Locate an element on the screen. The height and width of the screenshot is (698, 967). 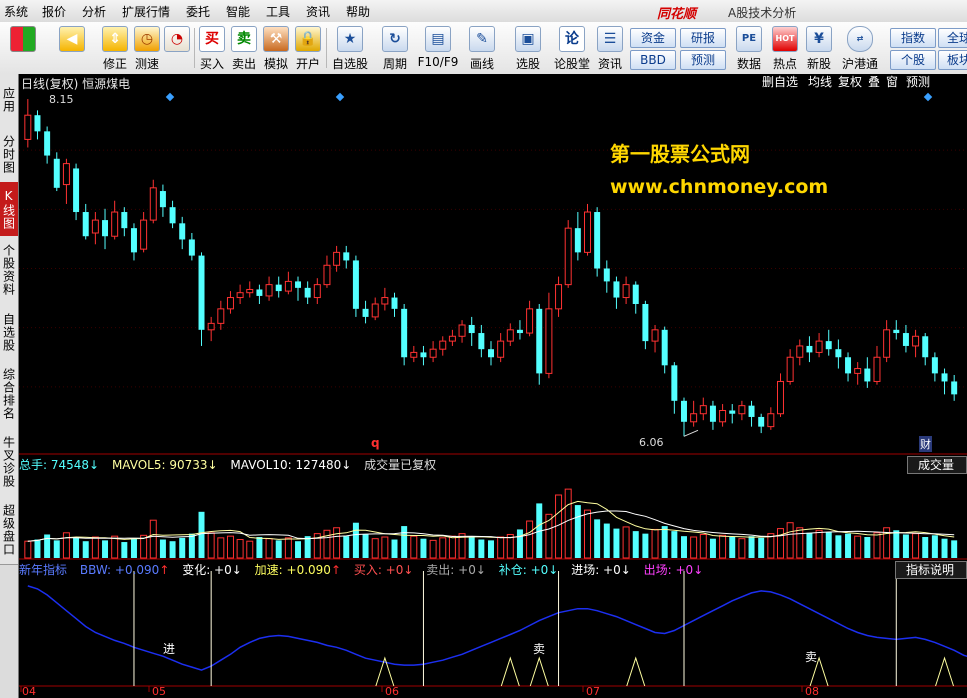
bbd-button: BBD is located at coordinates (653, 60).